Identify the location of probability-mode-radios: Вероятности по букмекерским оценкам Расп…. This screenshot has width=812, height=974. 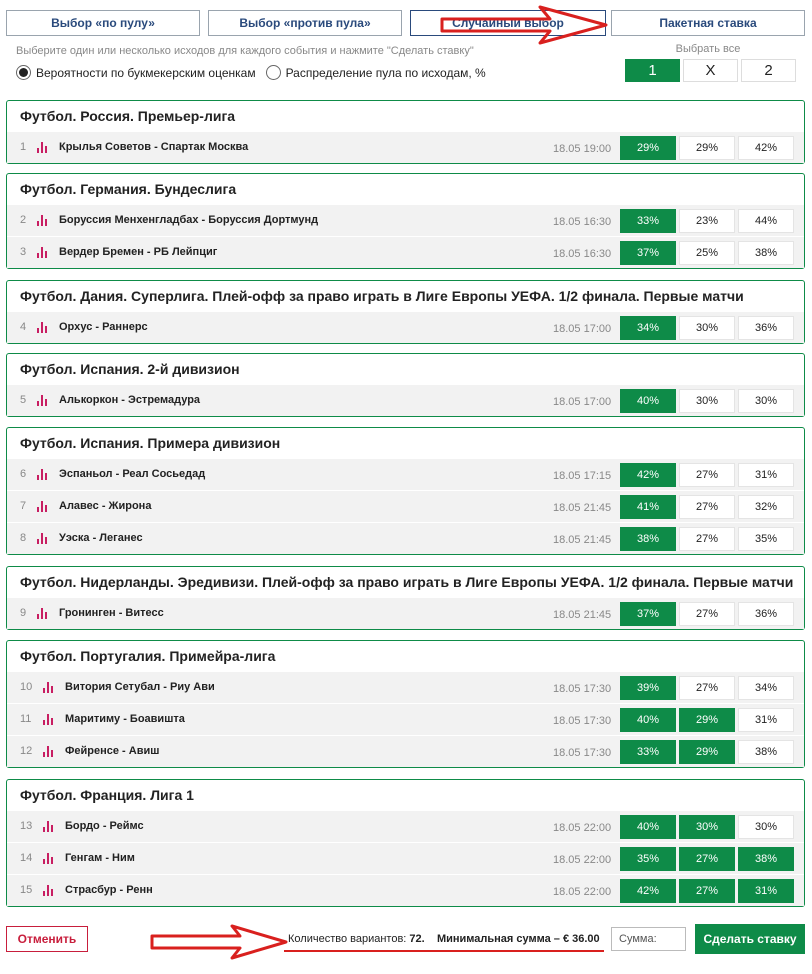
(256, 72).